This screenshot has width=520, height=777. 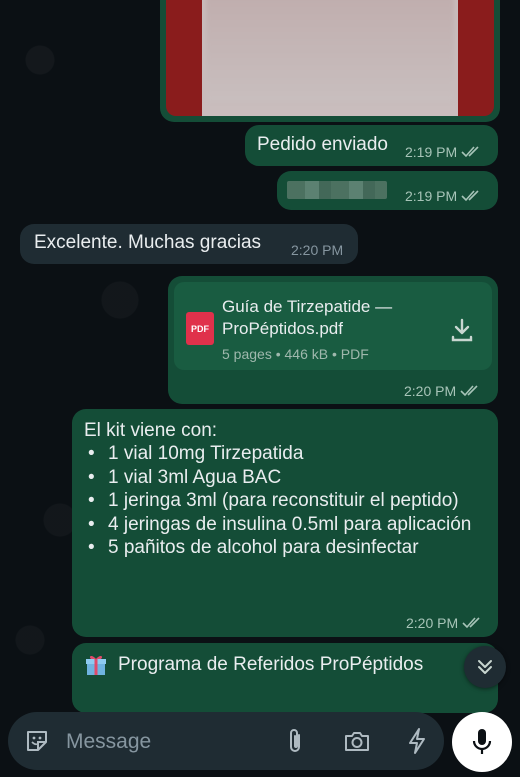 What do you see at coordinates (295, 354) in the screenshot?
I see `document-info: 5 pages • 446 kB • PDF` at bounding box center [295, 354].